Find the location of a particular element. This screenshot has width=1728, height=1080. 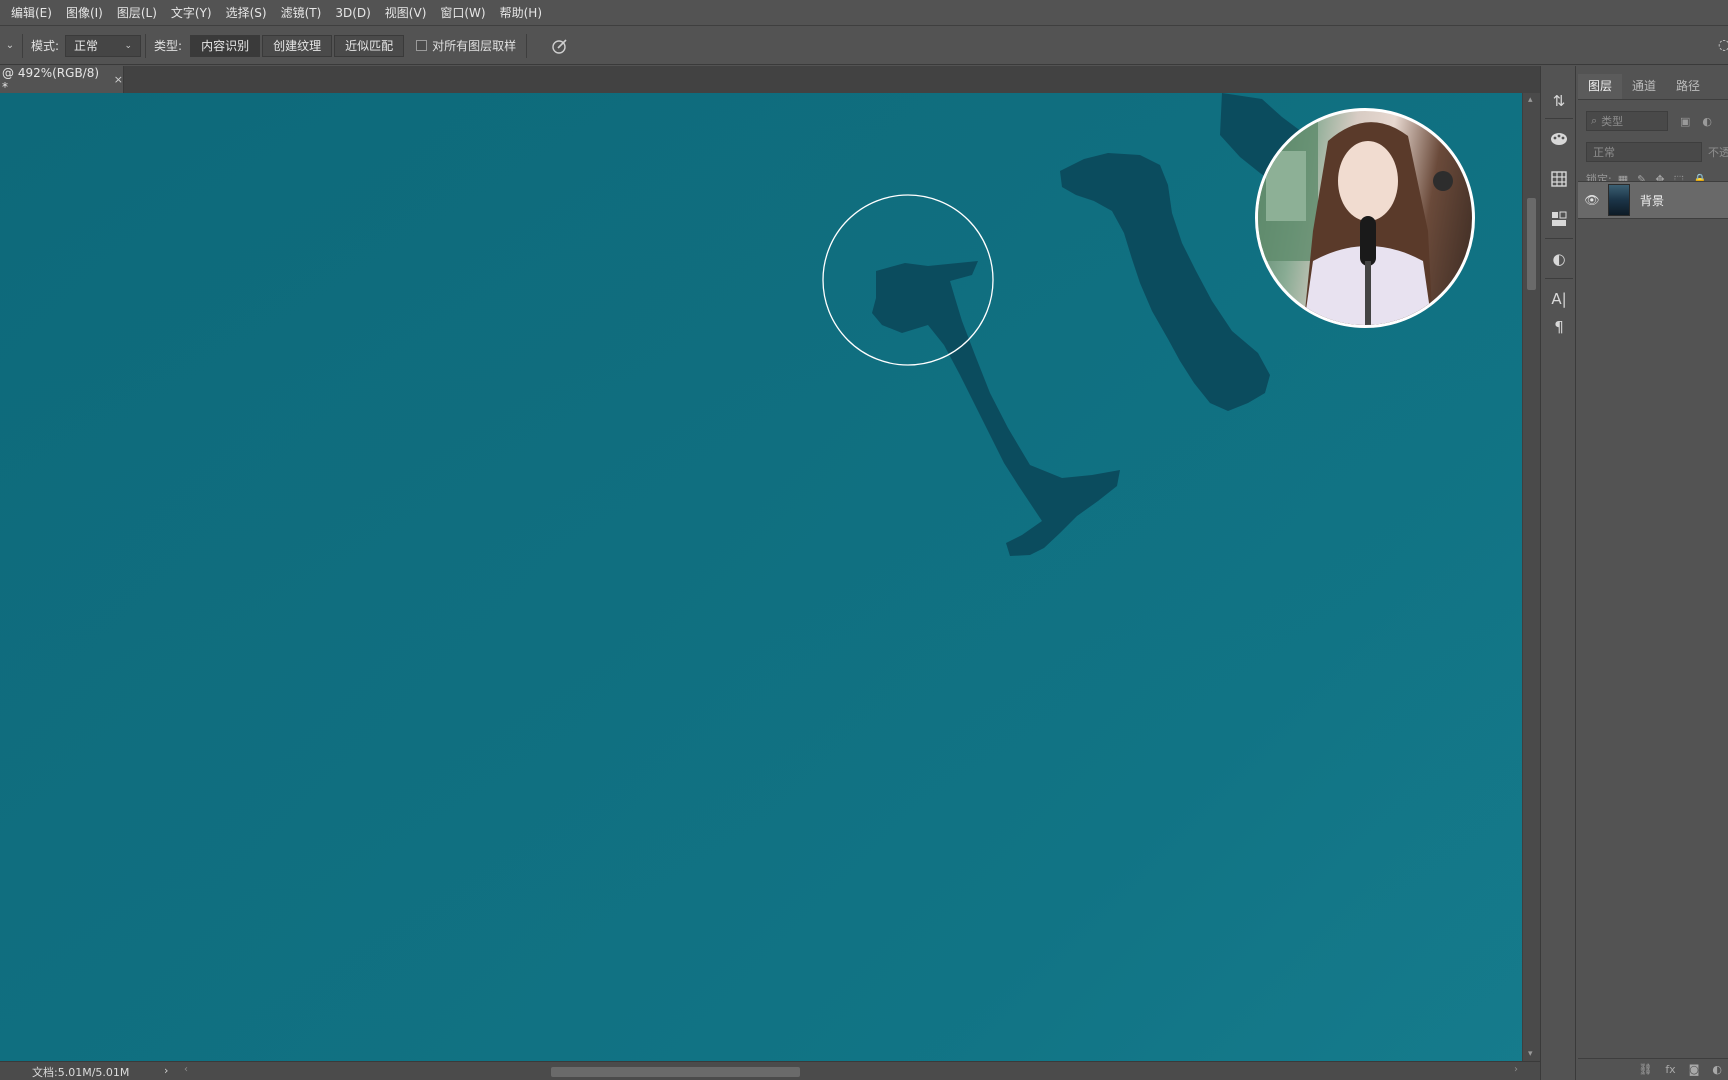

close-icon: × is located at coordinates (118, 79).